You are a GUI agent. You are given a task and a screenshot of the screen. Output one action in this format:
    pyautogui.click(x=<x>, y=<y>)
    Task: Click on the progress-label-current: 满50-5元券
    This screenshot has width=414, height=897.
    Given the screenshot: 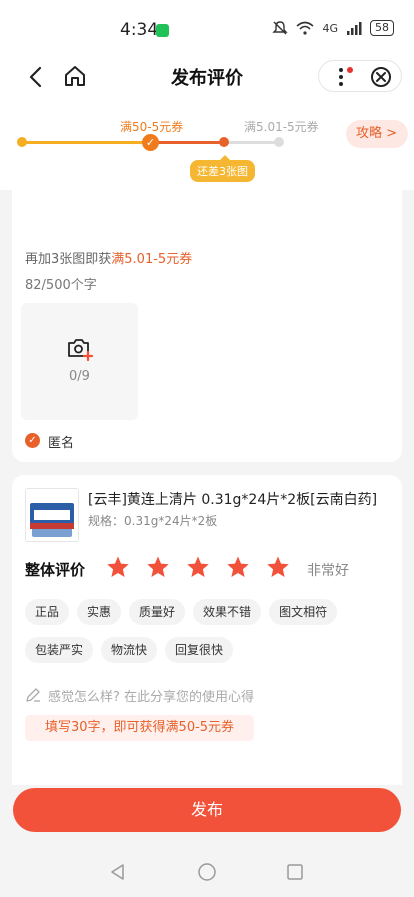 What is the action you would take?
    pyautogui.click(x=152, y=127)
    